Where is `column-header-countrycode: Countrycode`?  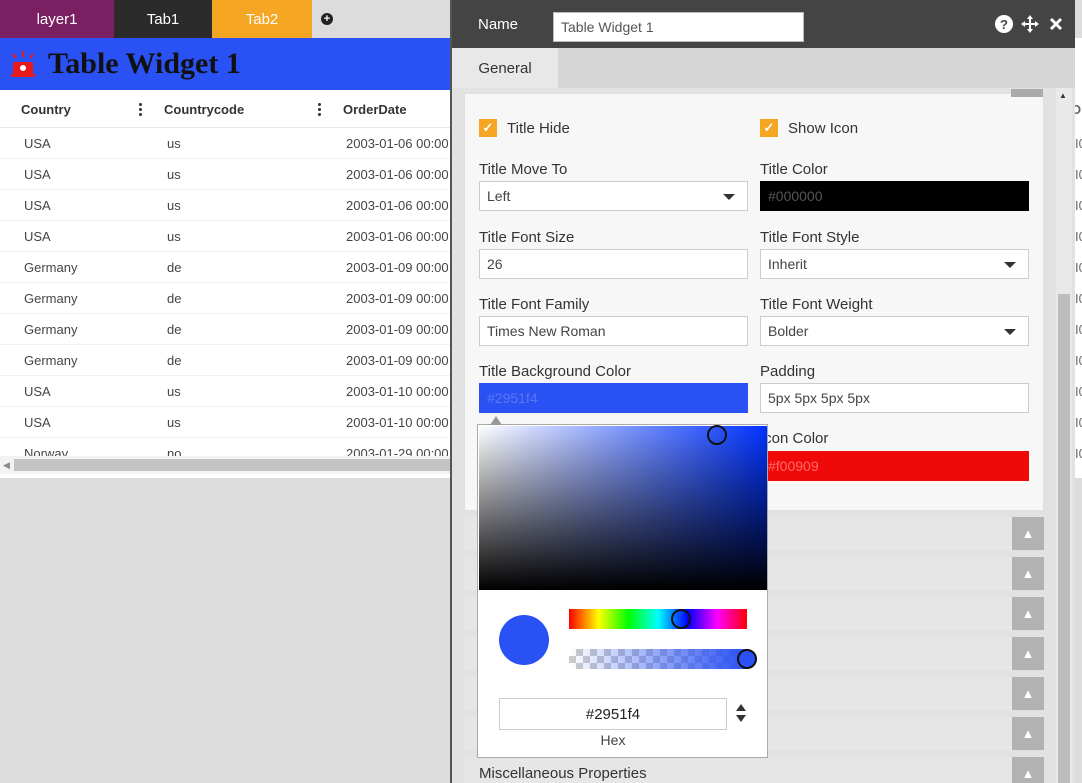 column-header-countrycode: Countrycode is located at coordinates (204, 109).